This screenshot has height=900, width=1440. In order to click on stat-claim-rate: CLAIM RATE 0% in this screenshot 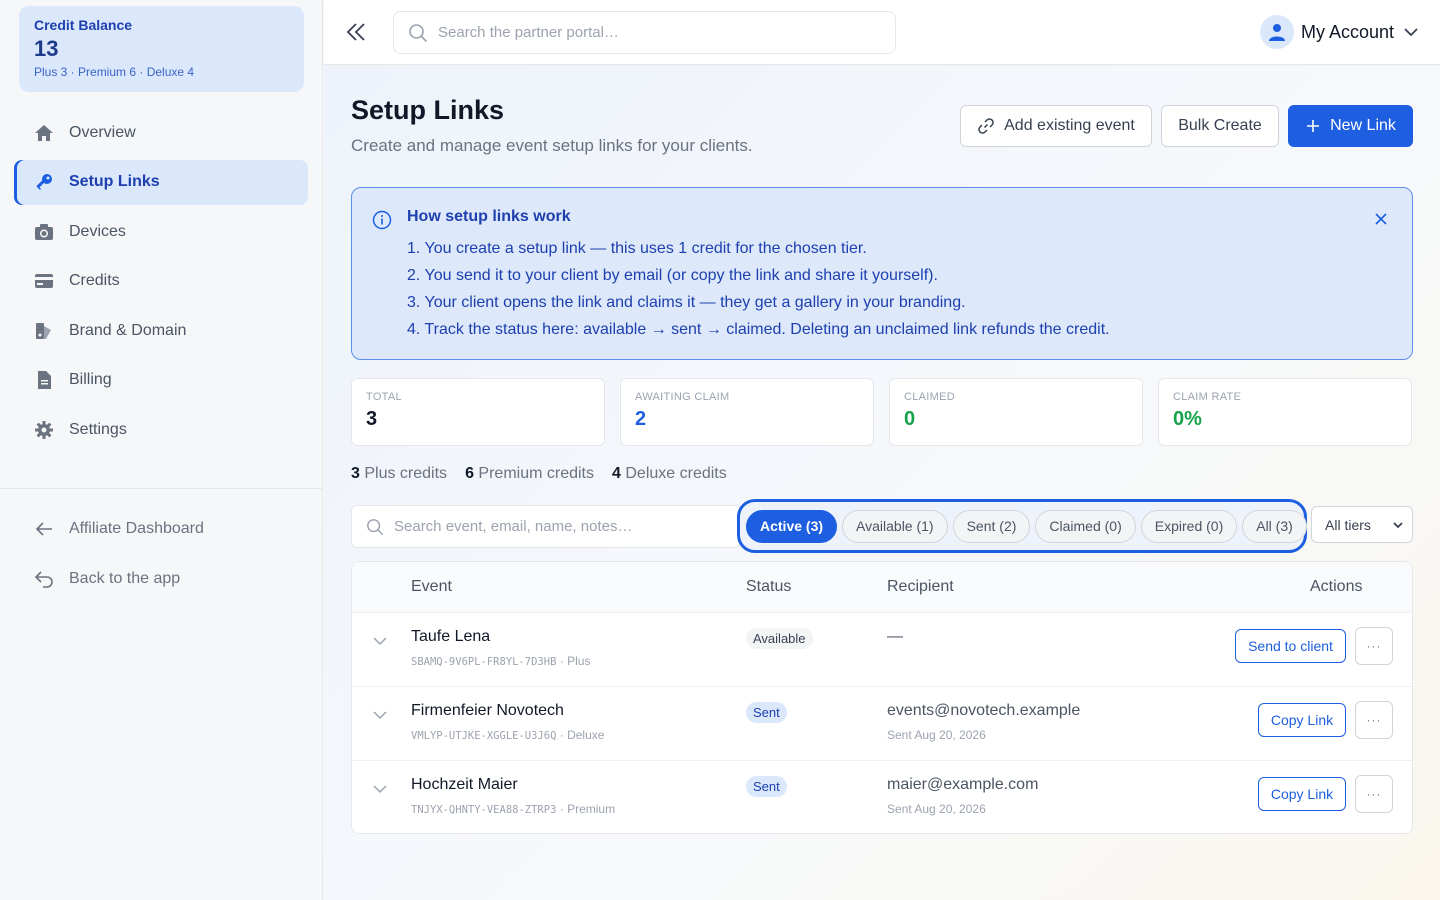, I will do `click(1285, 412)`.